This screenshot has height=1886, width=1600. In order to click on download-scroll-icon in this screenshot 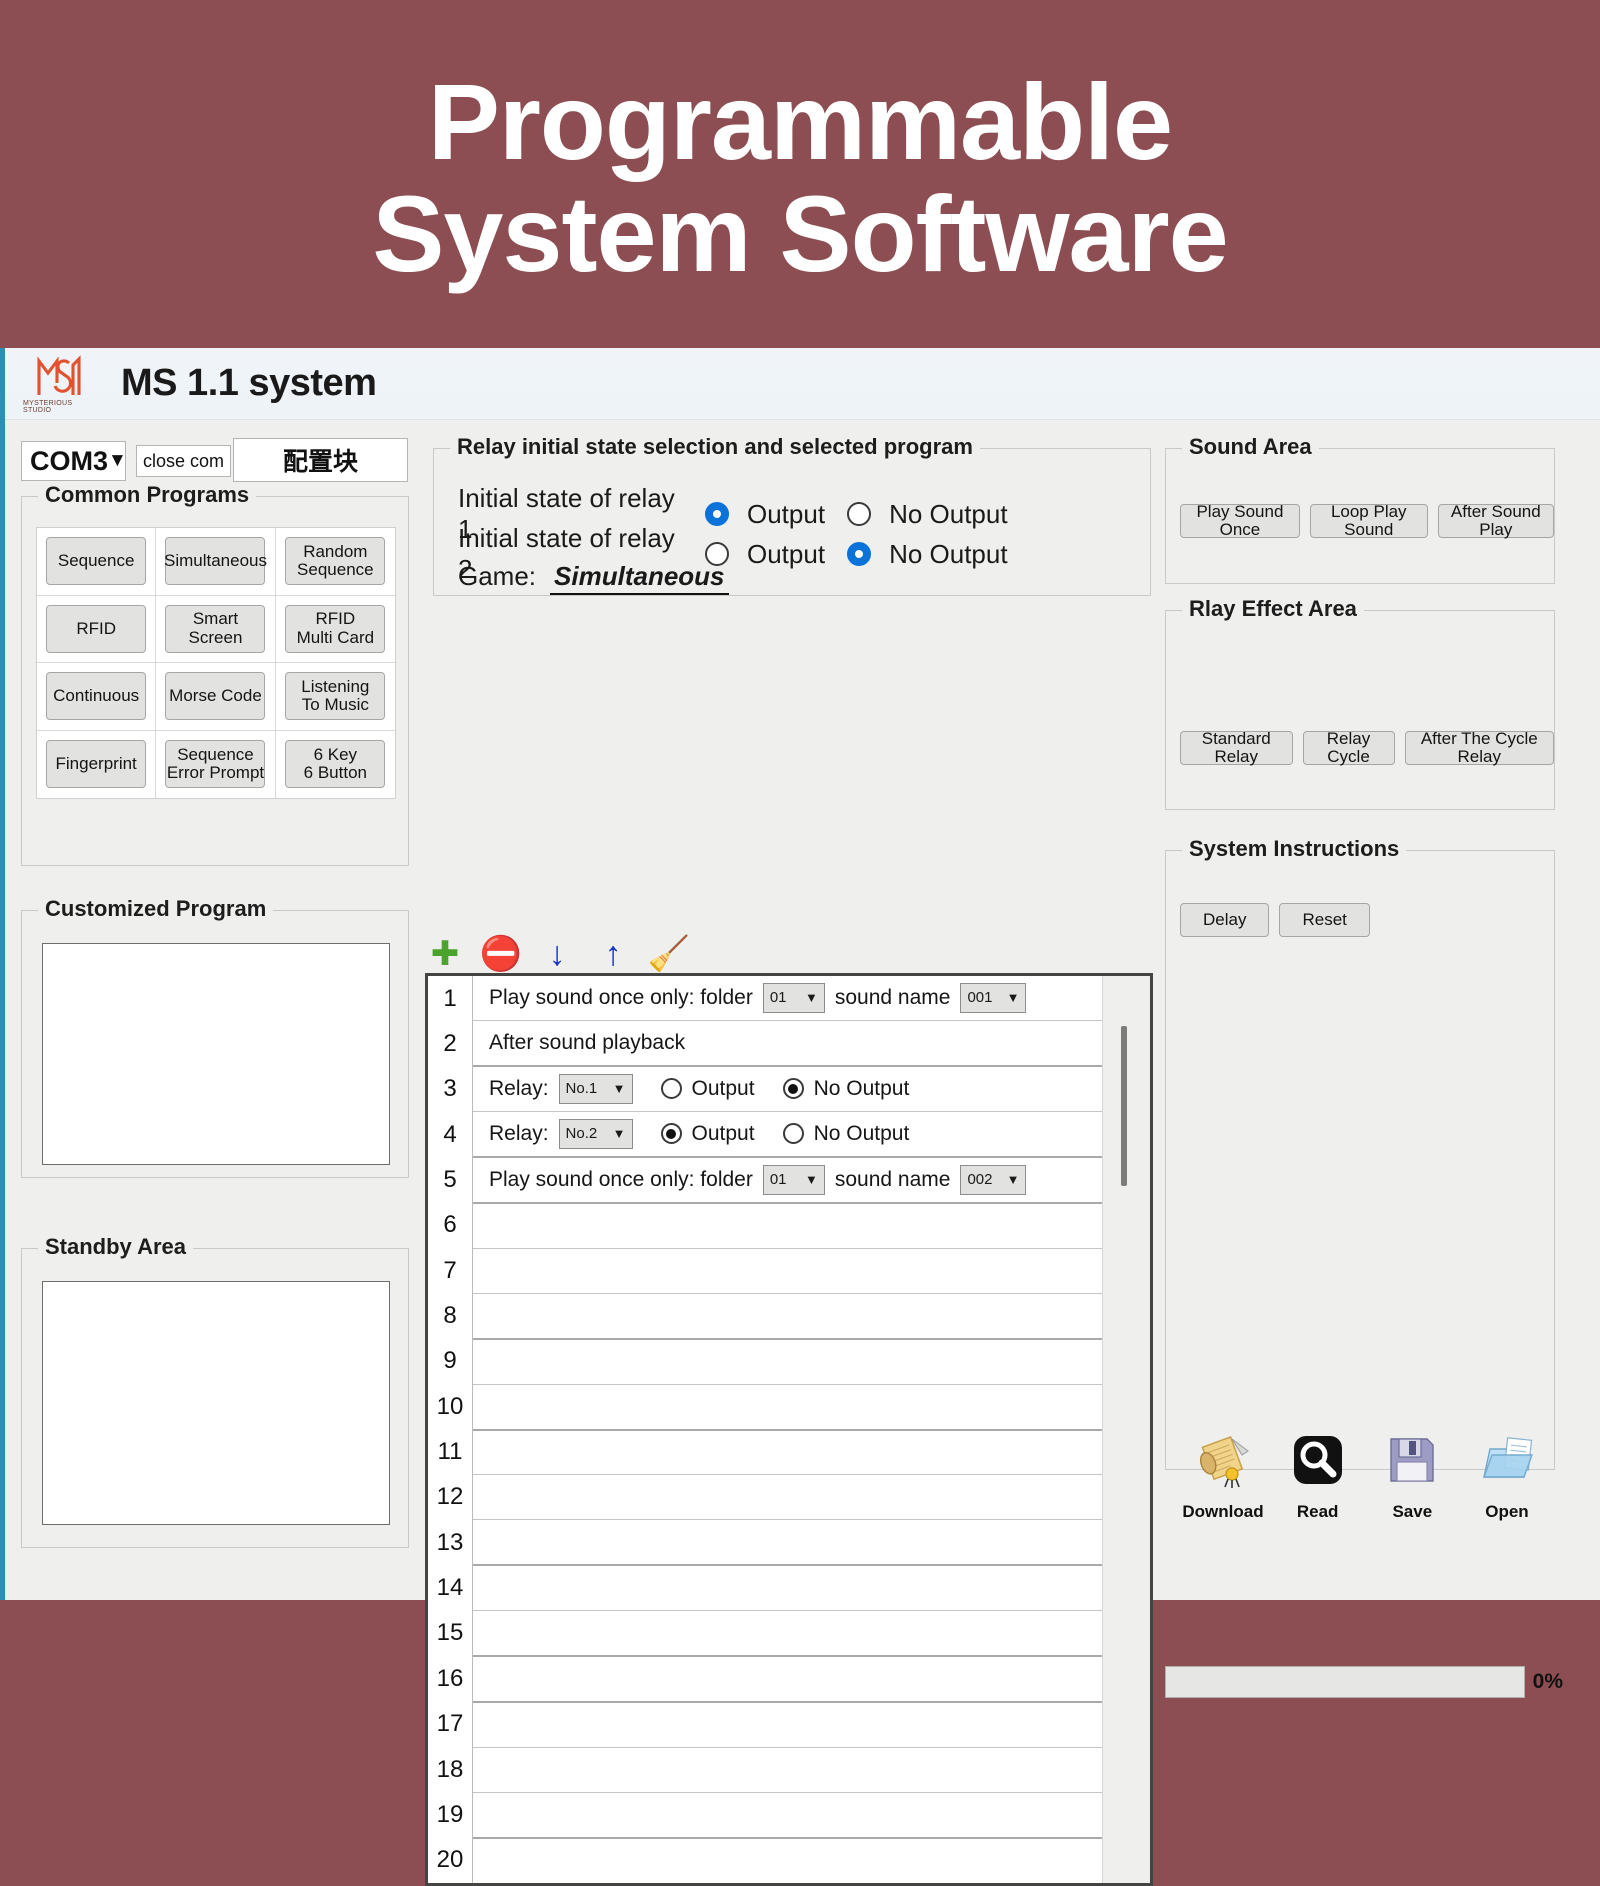, I will do `click(1223, 1460)`.